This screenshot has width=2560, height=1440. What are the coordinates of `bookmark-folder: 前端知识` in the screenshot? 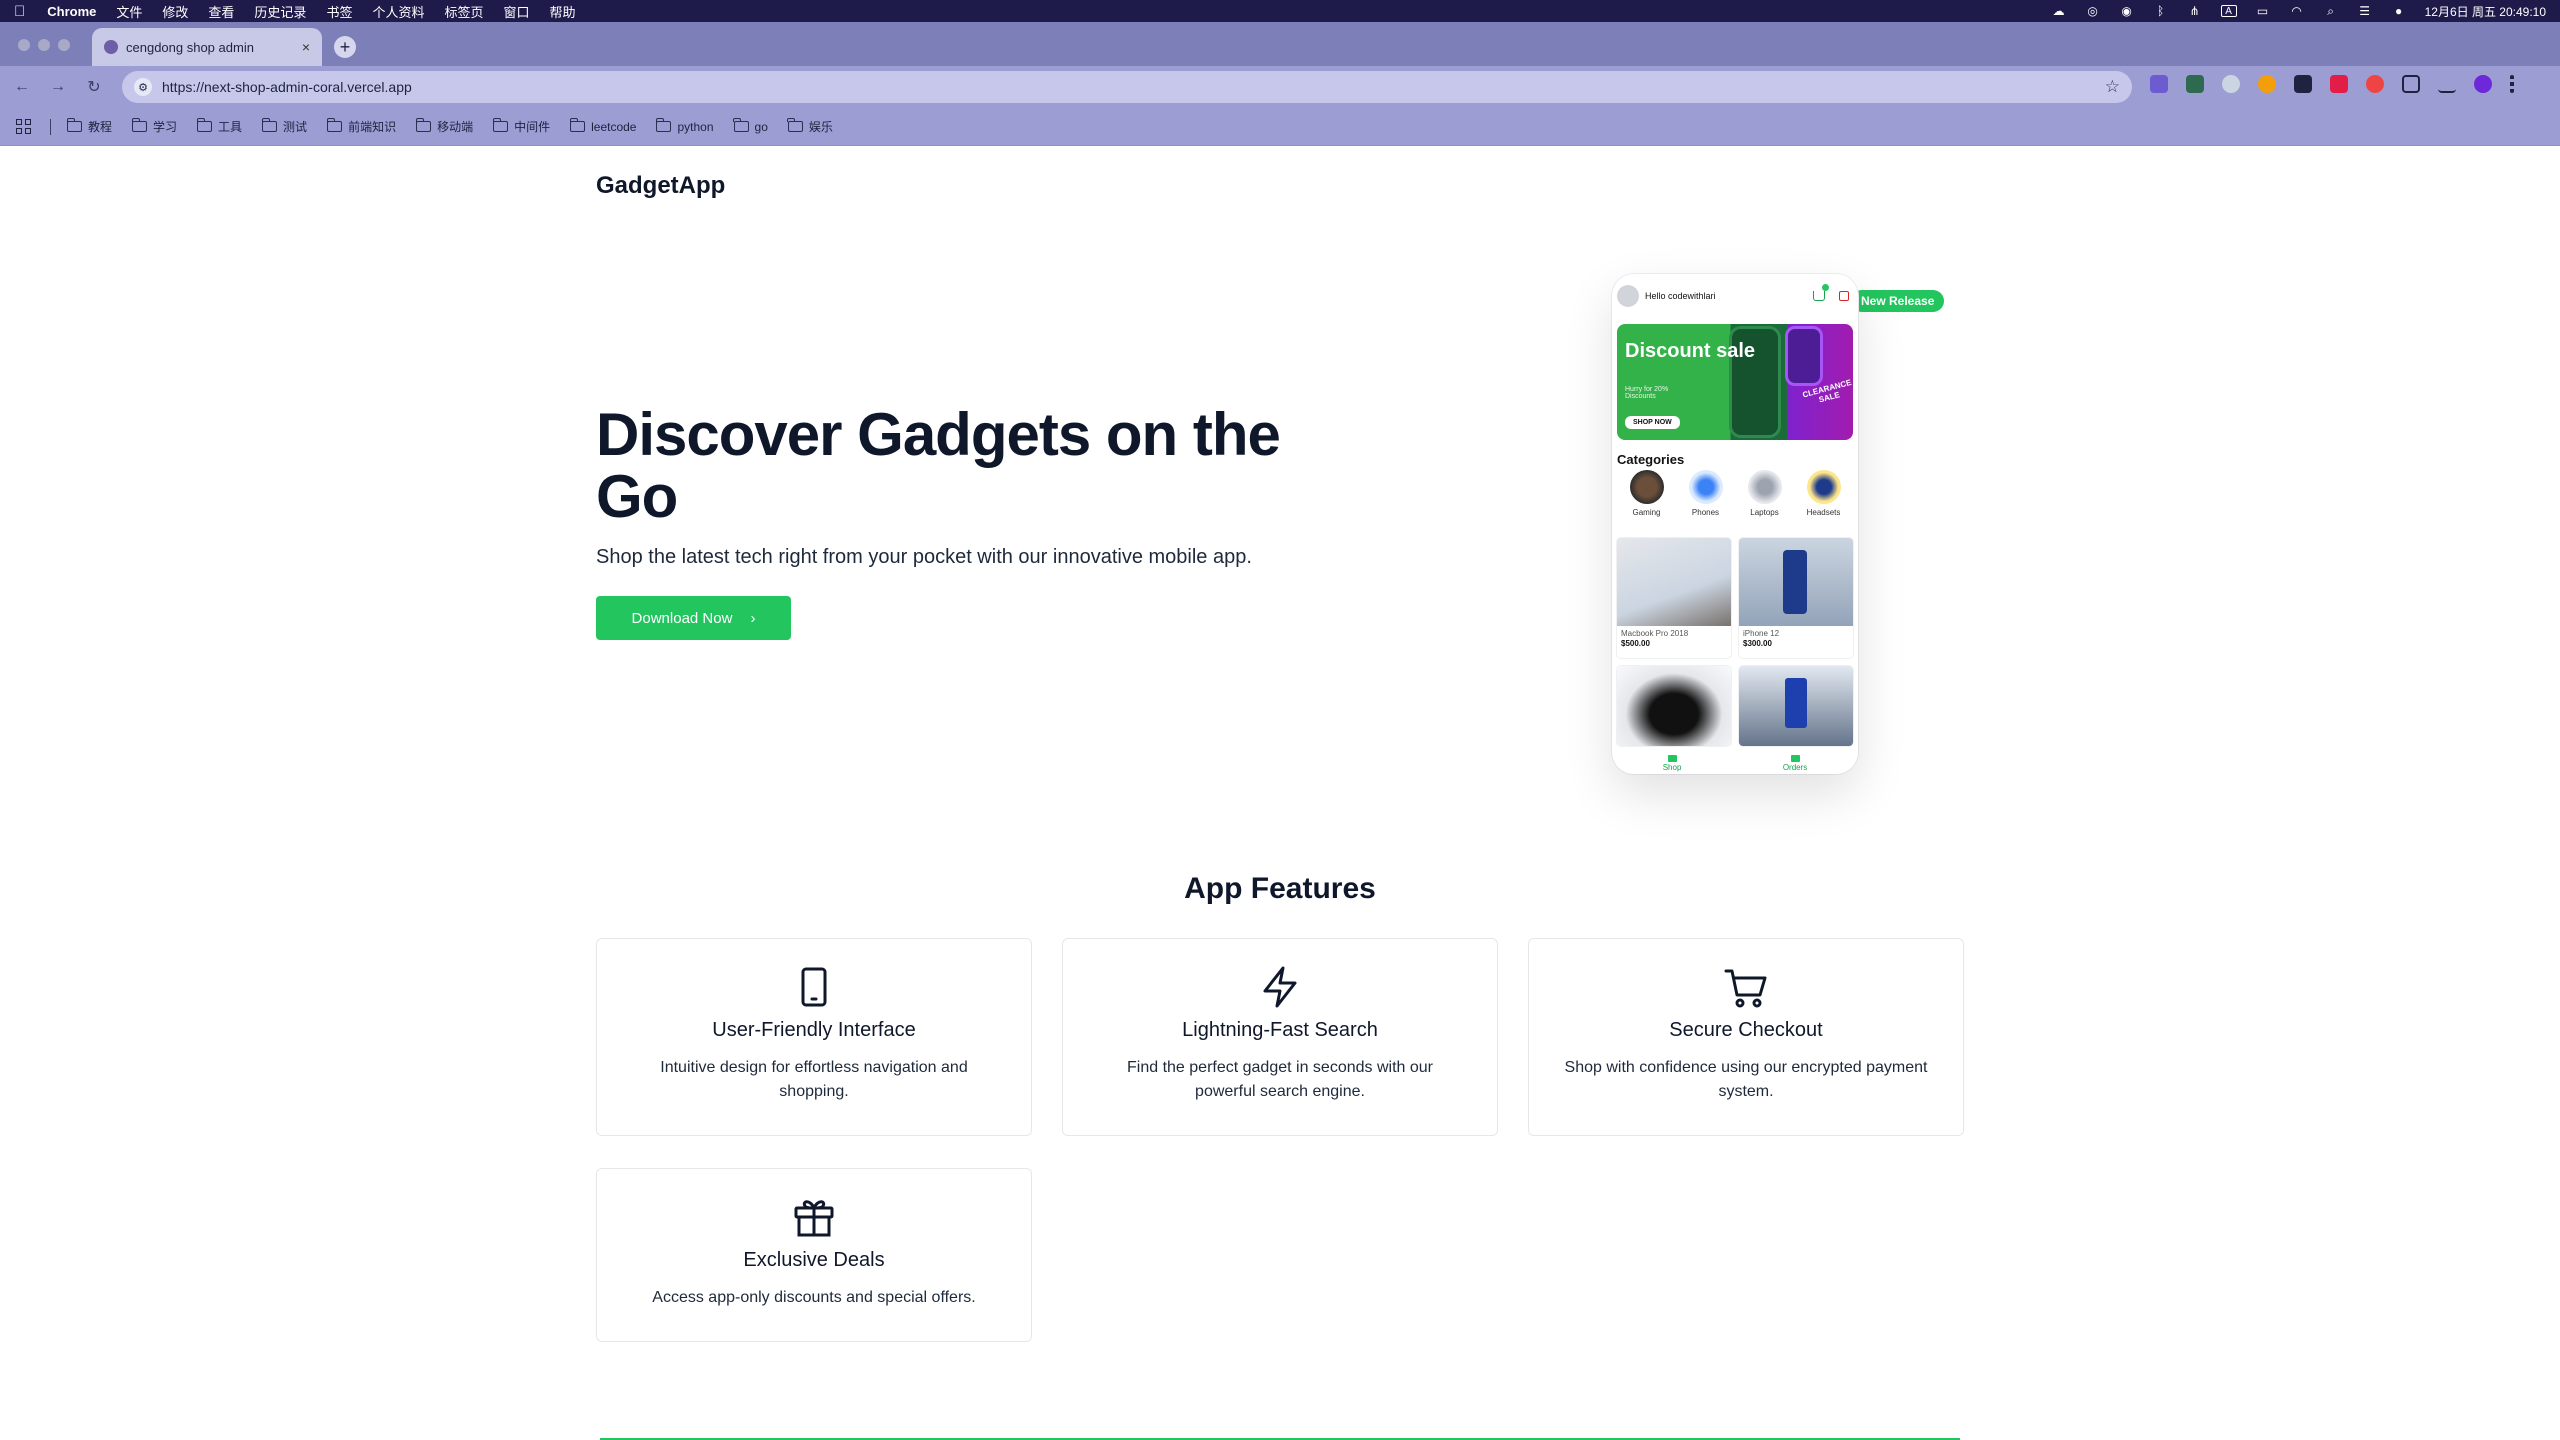 It's located at (361, 126).